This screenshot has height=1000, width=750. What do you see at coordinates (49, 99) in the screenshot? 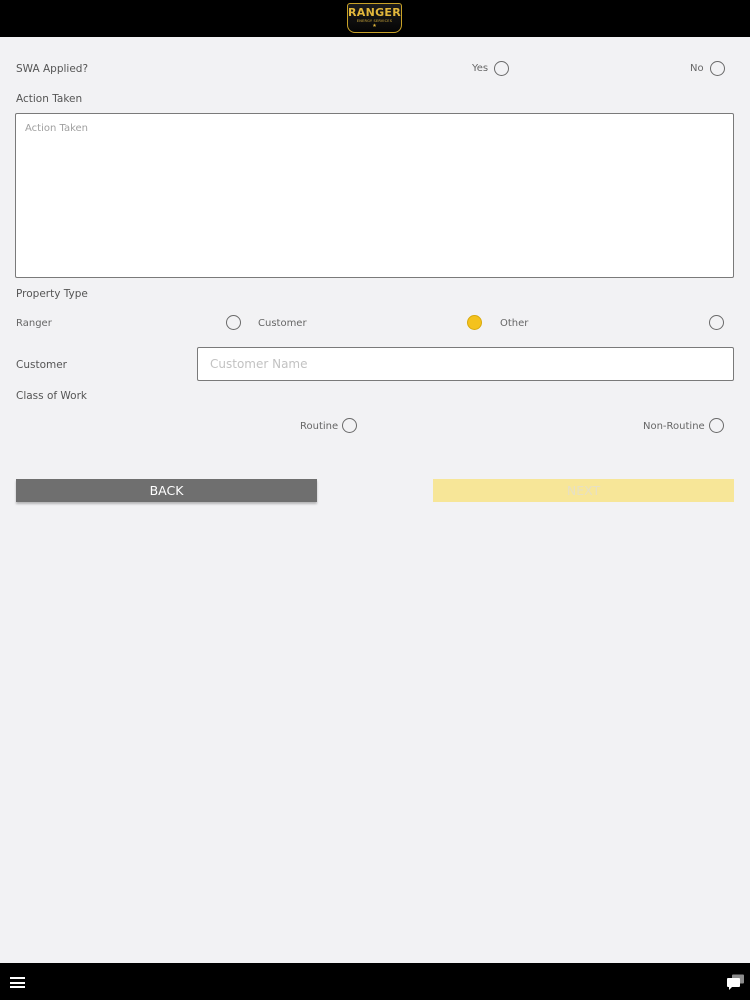
I see `action-taken-label: Action Taken` at bounding box center [49, 99].